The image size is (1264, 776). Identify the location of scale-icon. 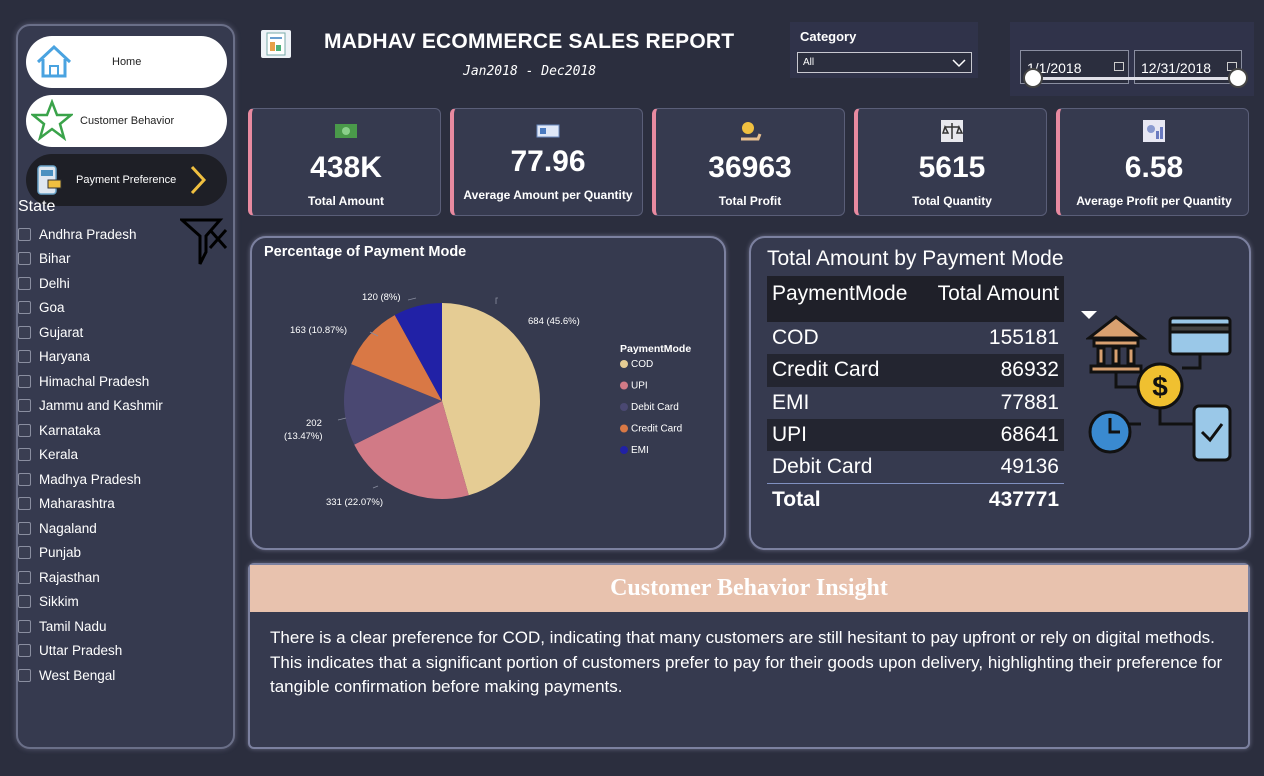
(952, 131).